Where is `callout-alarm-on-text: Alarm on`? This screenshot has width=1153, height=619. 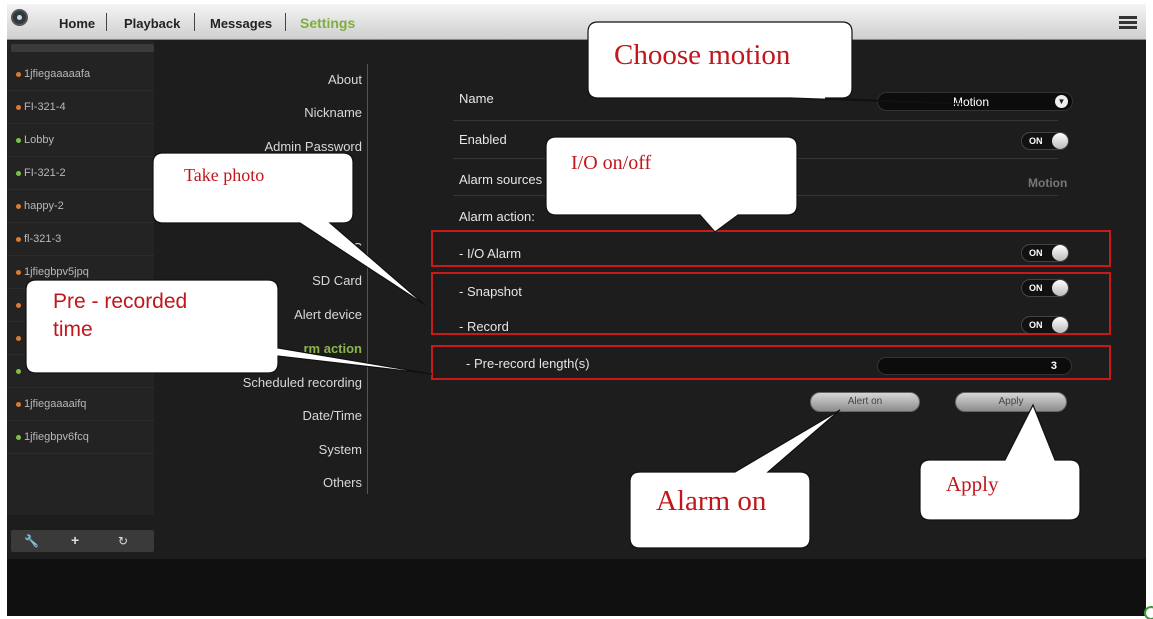
callout-alarm-on-text: Alarm on is located at coordinates (711, 501).